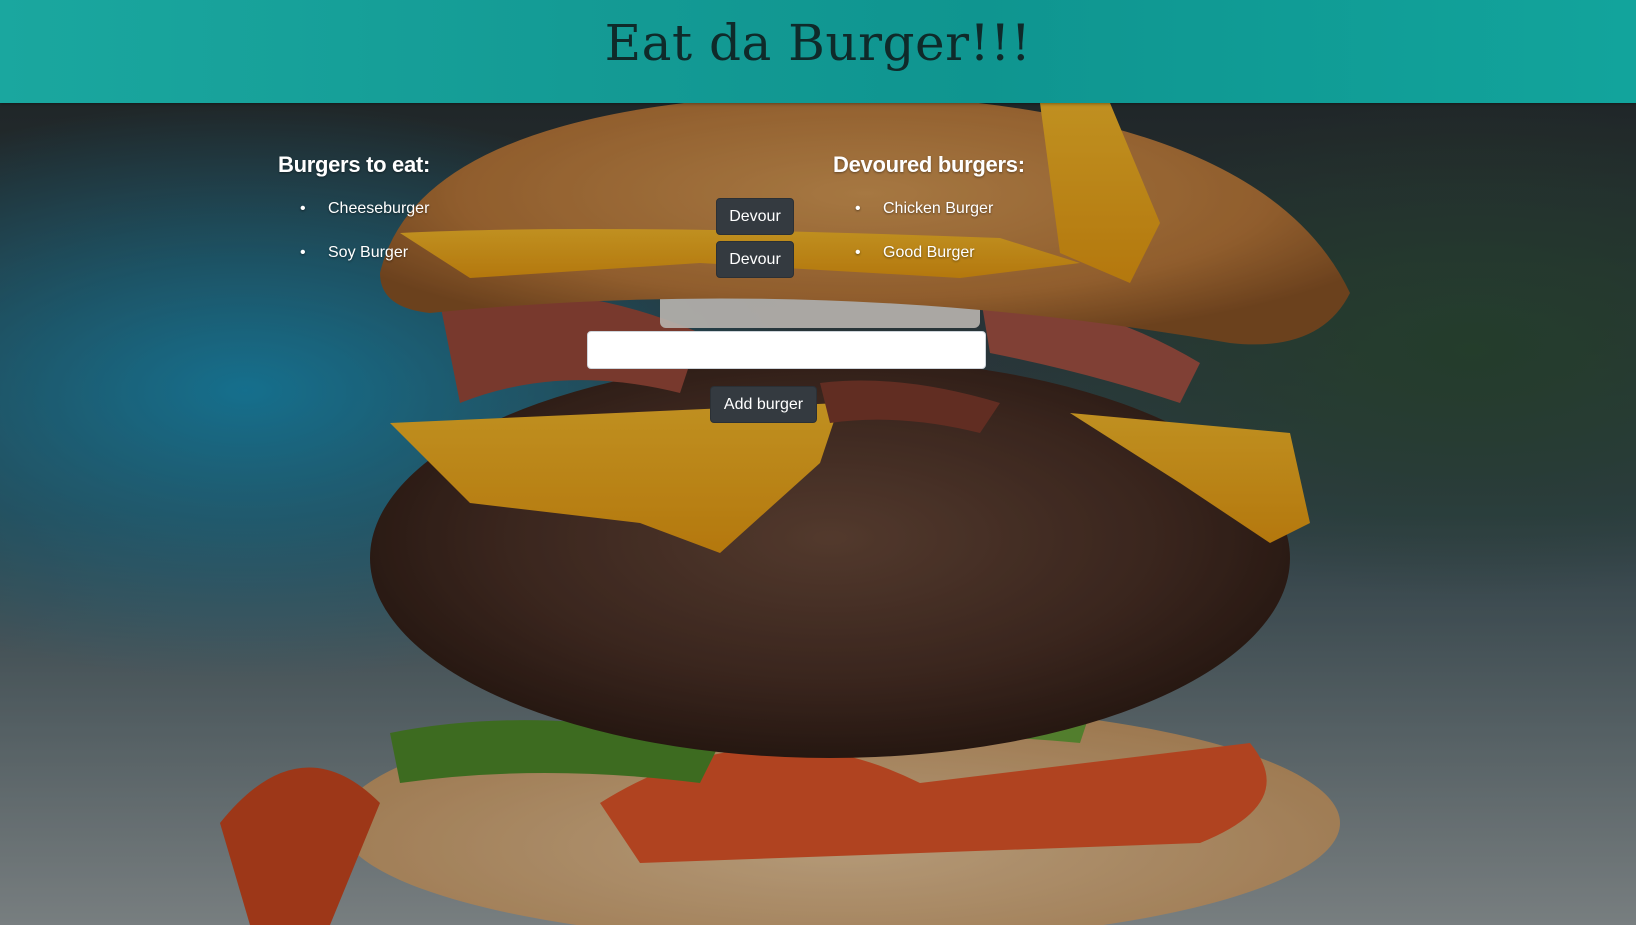  I want to click on burgers-to-eat-heading: Burgers to eat:, so click(354, 164).